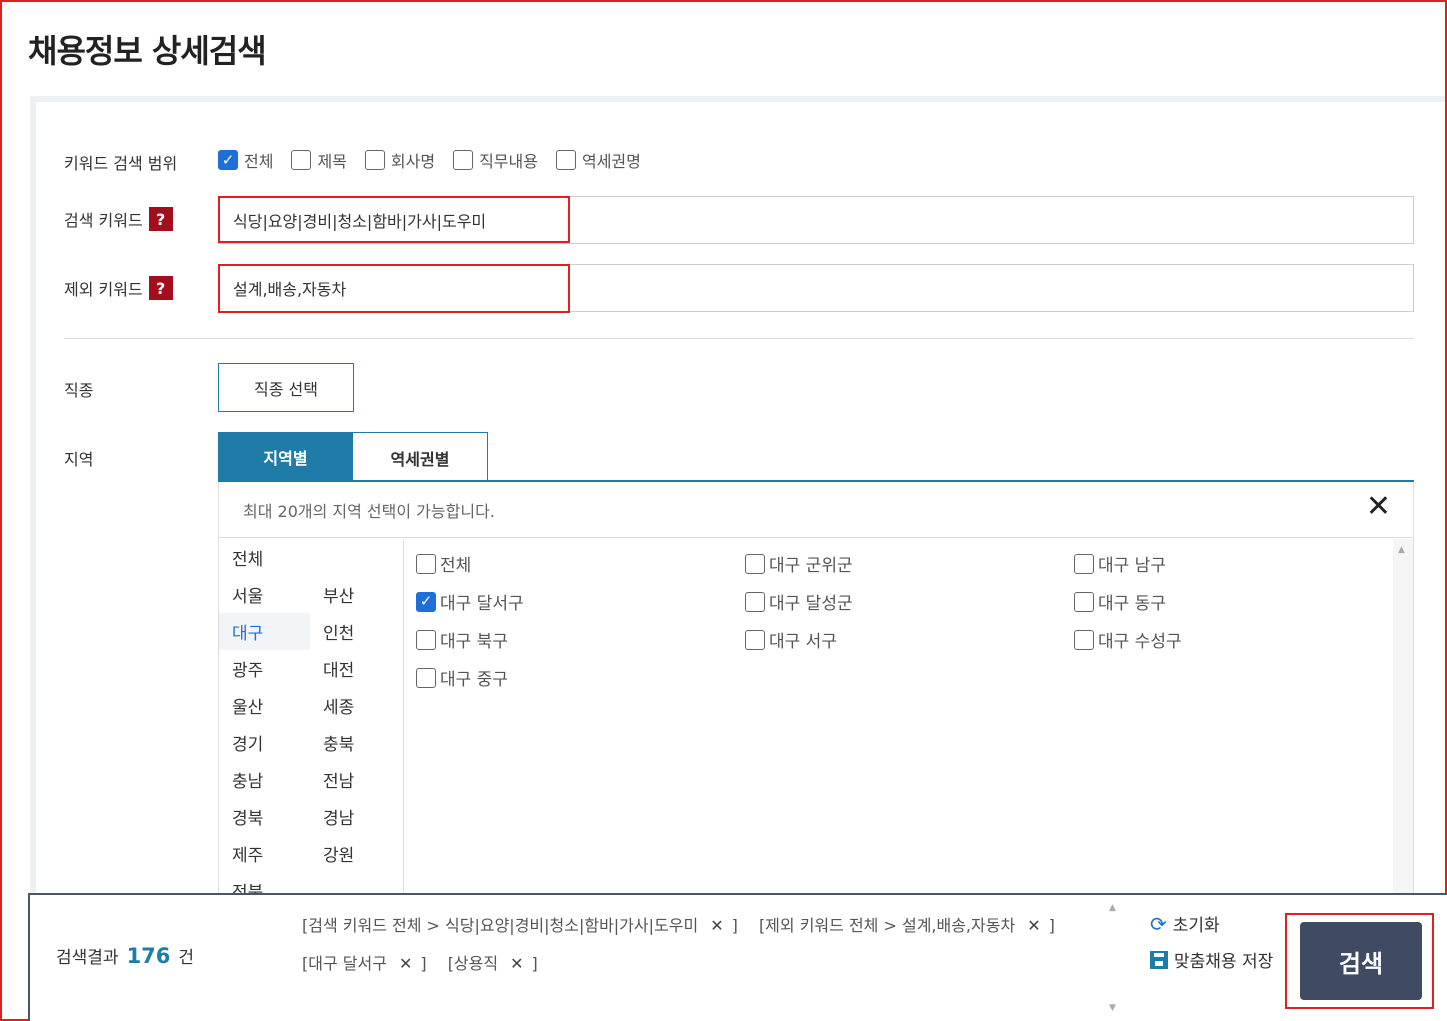  I want to click on tags-scrollbar: ▲ ▼, so click(1113, 958).